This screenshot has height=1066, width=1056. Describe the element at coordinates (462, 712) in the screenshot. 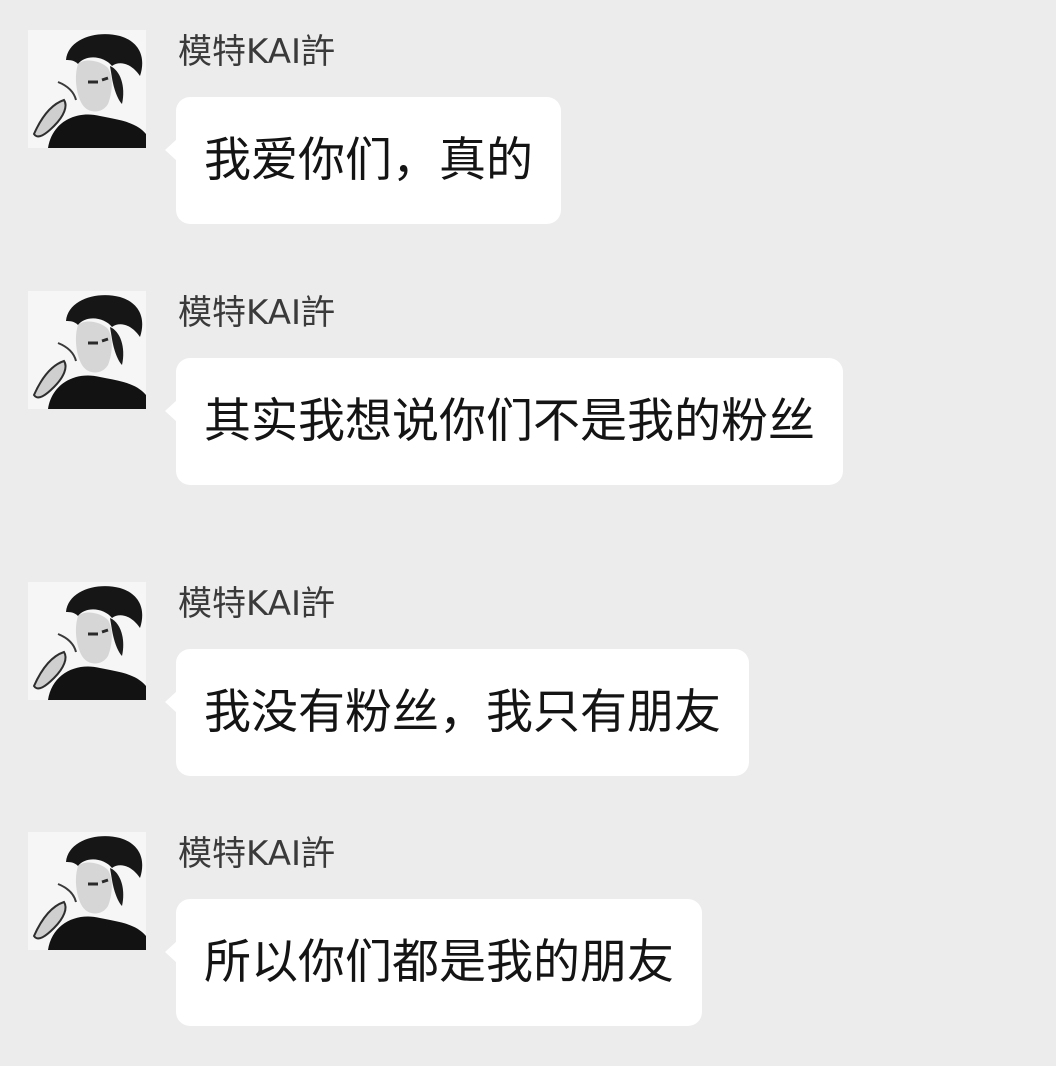

I see `message-text: 我没有粉丝，我只有朋友` at that location.